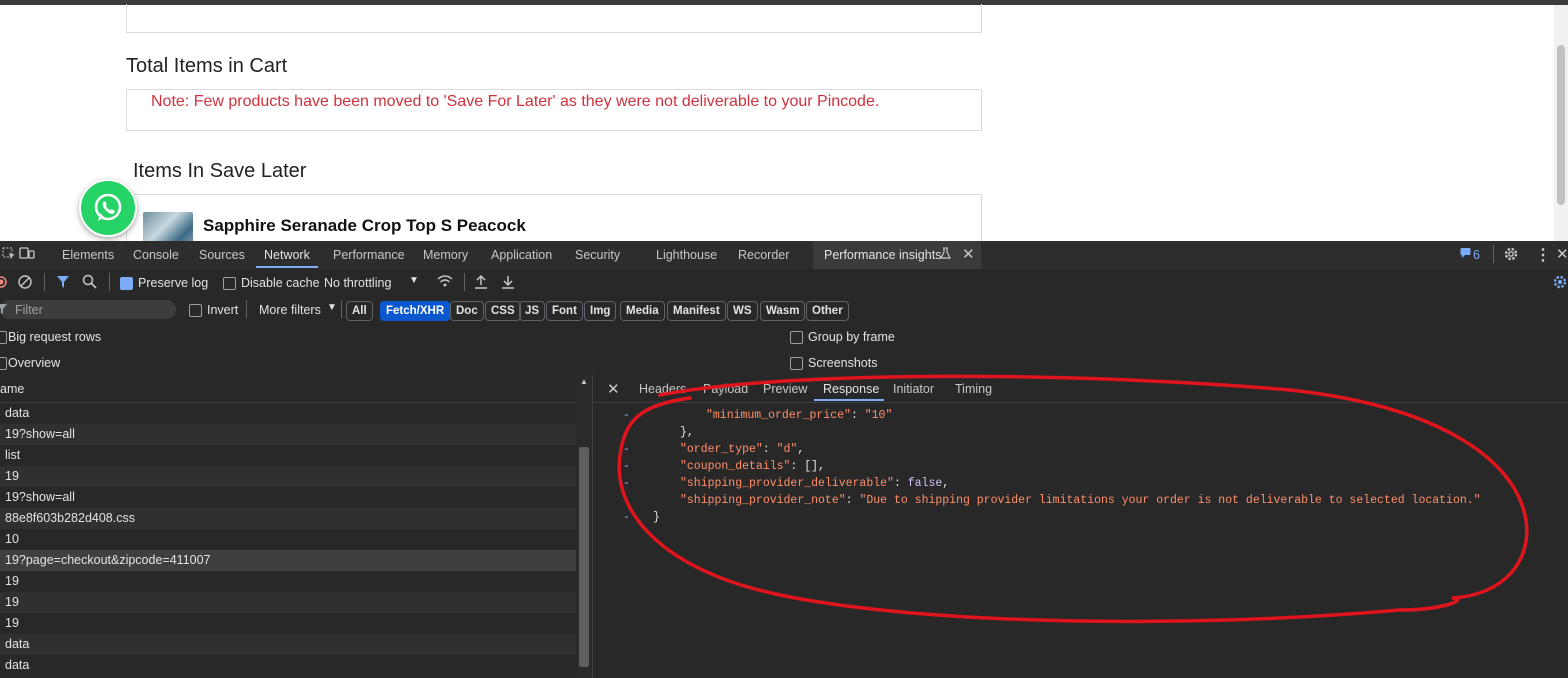 This screenshot has height=678, width=1568. I want to click on close-detail-icon: ✕, so click(613, 389).